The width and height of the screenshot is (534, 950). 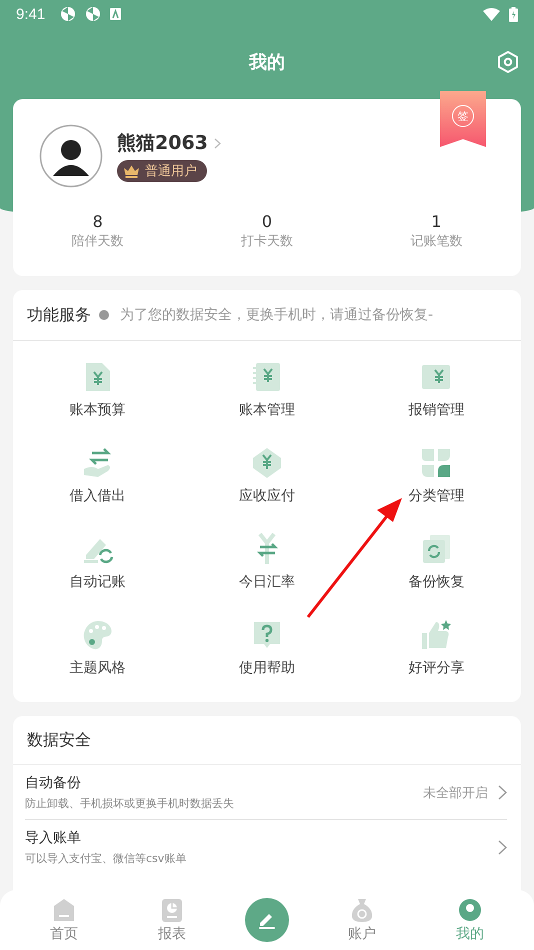 What do you see at coordinates (513, 14) in the screenshot?
I see `battery-icon` at bounding box center [513, 14].